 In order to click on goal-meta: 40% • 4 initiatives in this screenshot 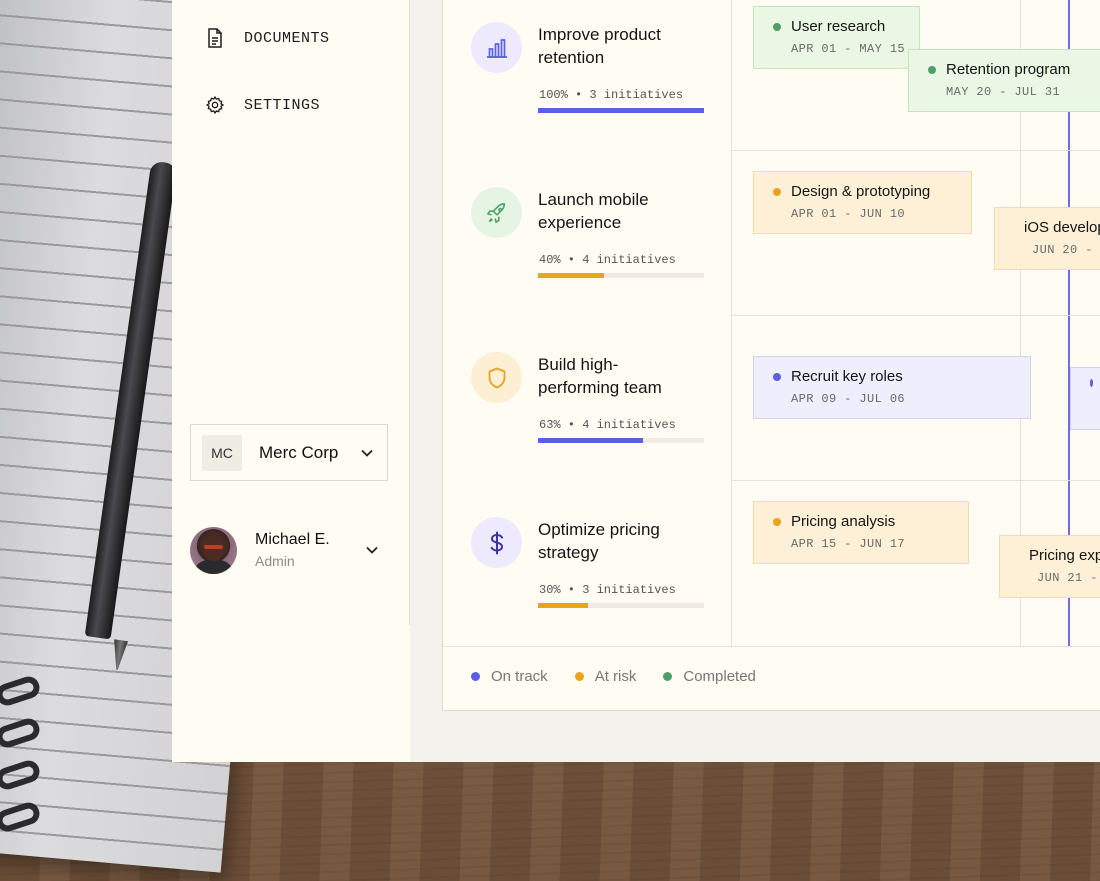, I will do `click(607, 260)`.